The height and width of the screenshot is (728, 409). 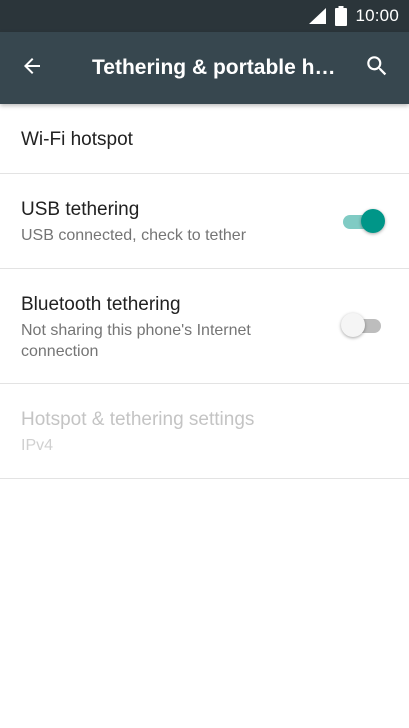 I want to click on back-button, so click(x=32, y=68).